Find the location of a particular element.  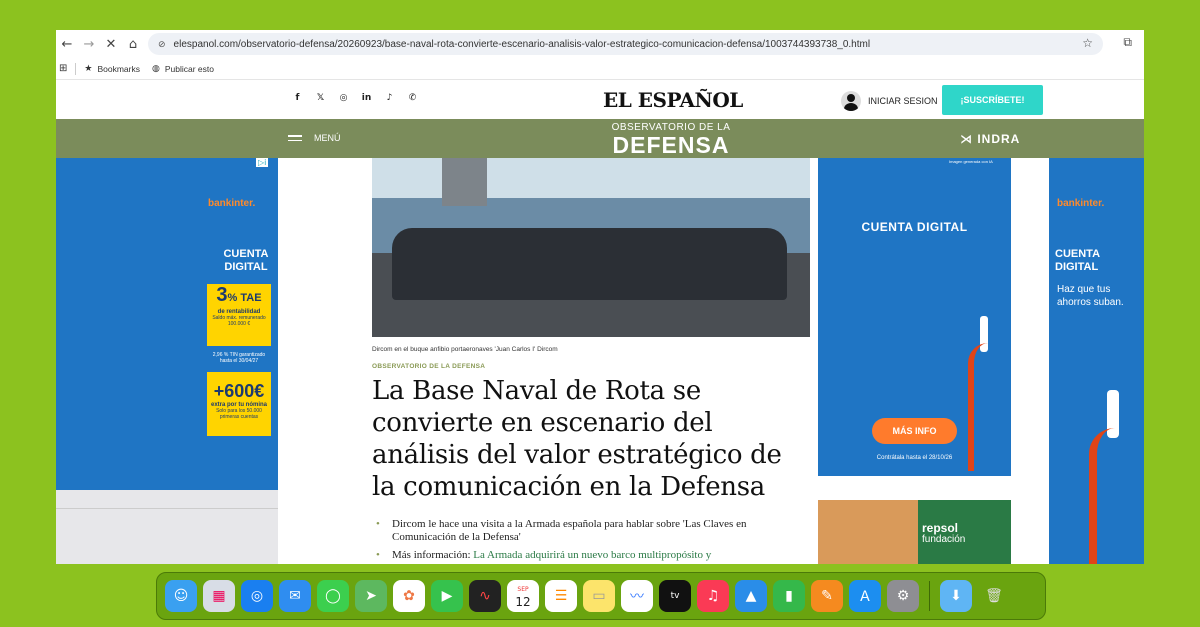

keynote-icon: ▲ is located at coordinates (751, 596).